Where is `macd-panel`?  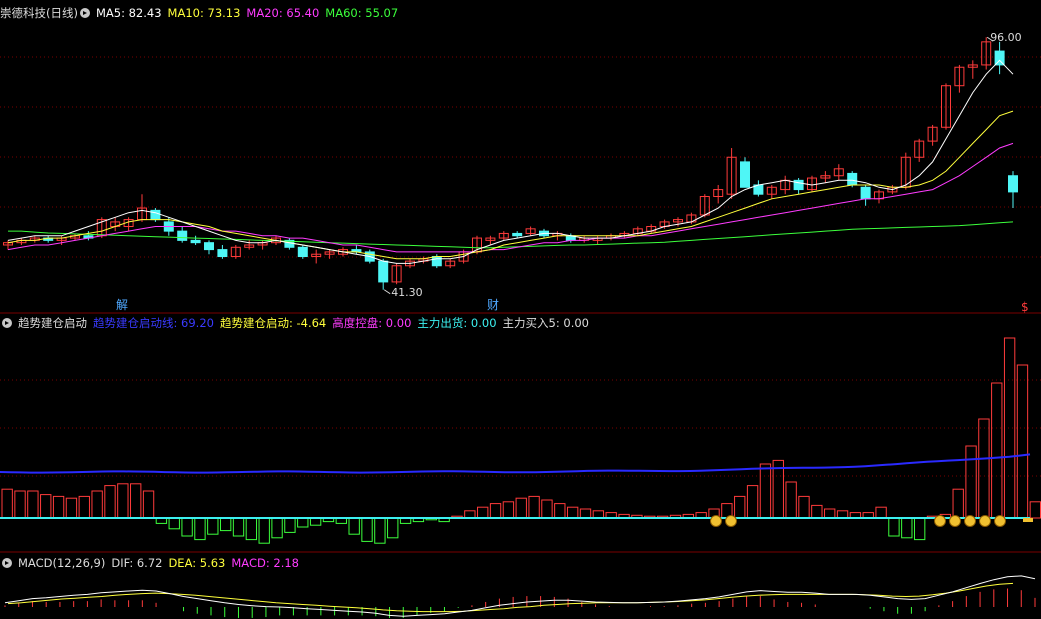 macd-panel is located at coordinates (520, 596).